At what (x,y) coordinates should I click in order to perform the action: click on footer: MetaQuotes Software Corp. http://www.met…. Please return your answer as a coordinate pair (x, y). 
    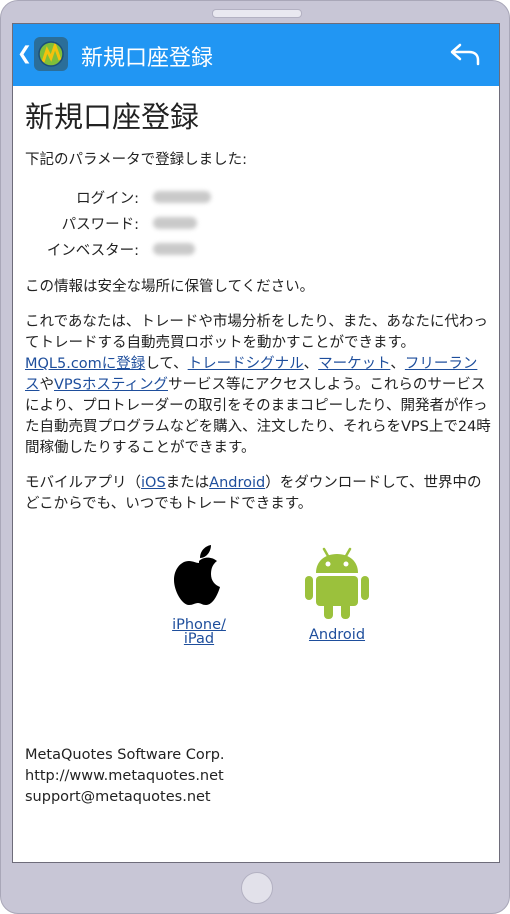
    Looking at the image, I should click on (258, 776).